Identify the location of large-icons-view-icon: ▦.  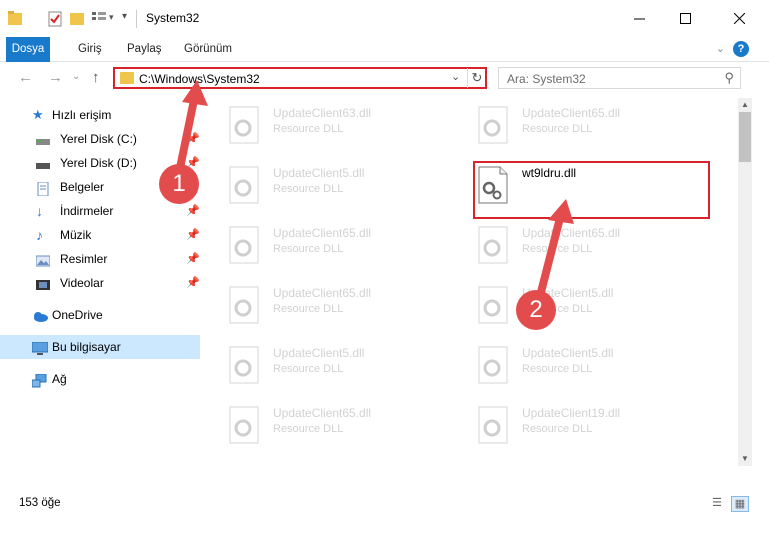
(740, 504).